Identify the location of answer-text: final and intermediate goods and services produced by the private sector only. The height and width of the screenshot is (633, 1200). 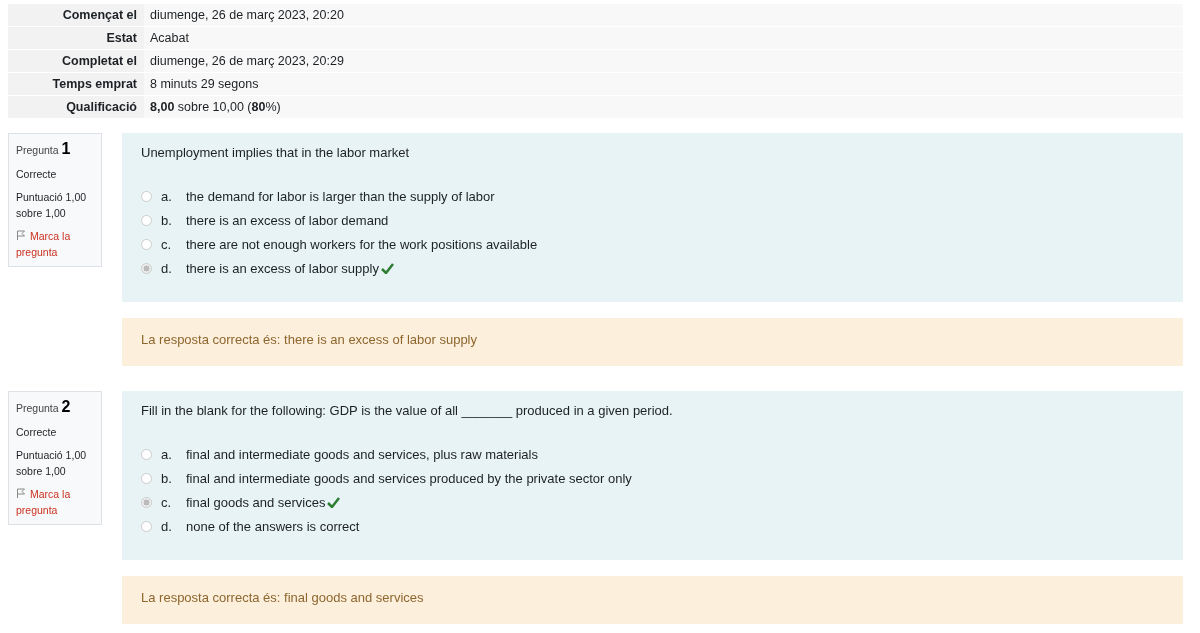
(409, 478).